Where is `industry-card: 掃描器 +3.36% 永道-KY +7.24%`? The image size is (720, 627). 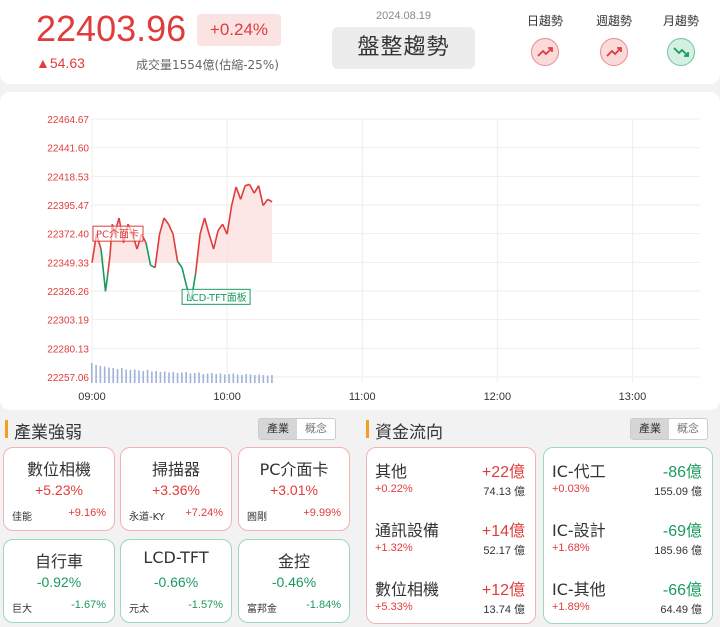 industry-card: 掃描器 +3.36% 永道-KY +7.24% is located at coordinates (176, 489).